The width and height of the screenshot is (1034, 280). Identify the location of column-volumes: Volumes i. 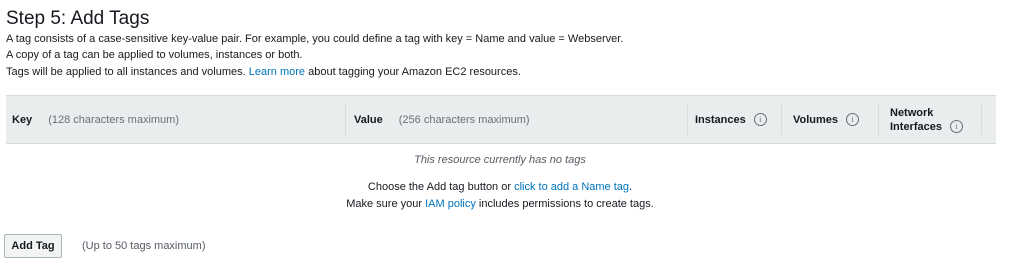
(826, 119).